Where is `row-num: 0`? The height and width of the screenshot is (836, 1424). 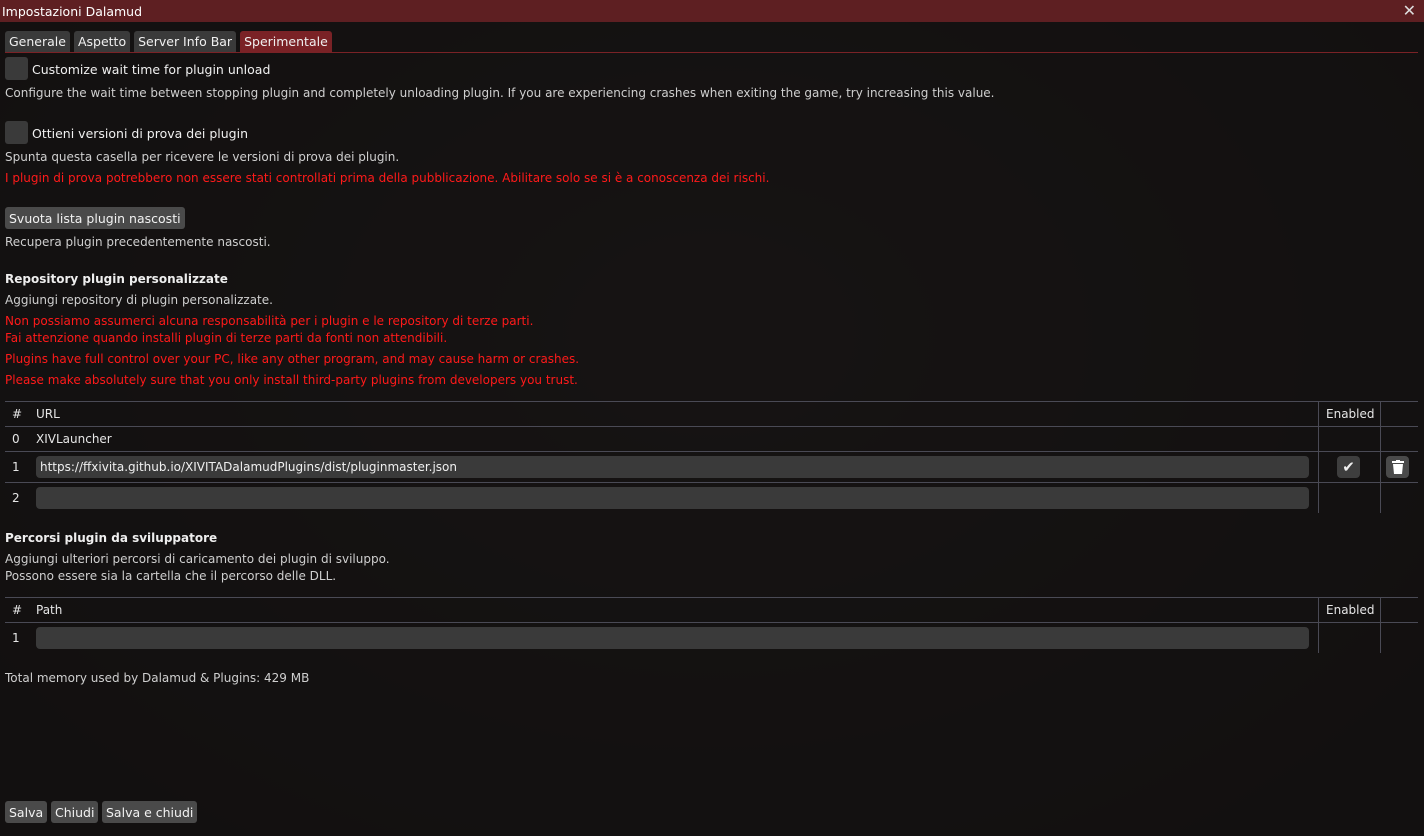
row-num: 0 is located at coordinates (16, 439).